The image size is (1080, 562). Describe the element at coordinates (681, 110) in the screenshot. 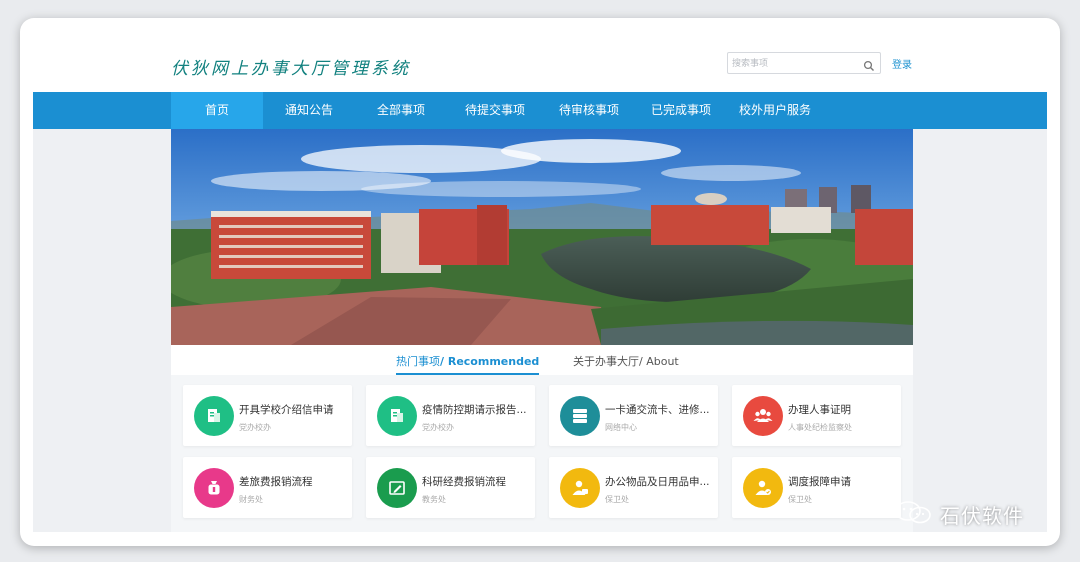

I see `nav-item-completed: 已完成事项` at that location.